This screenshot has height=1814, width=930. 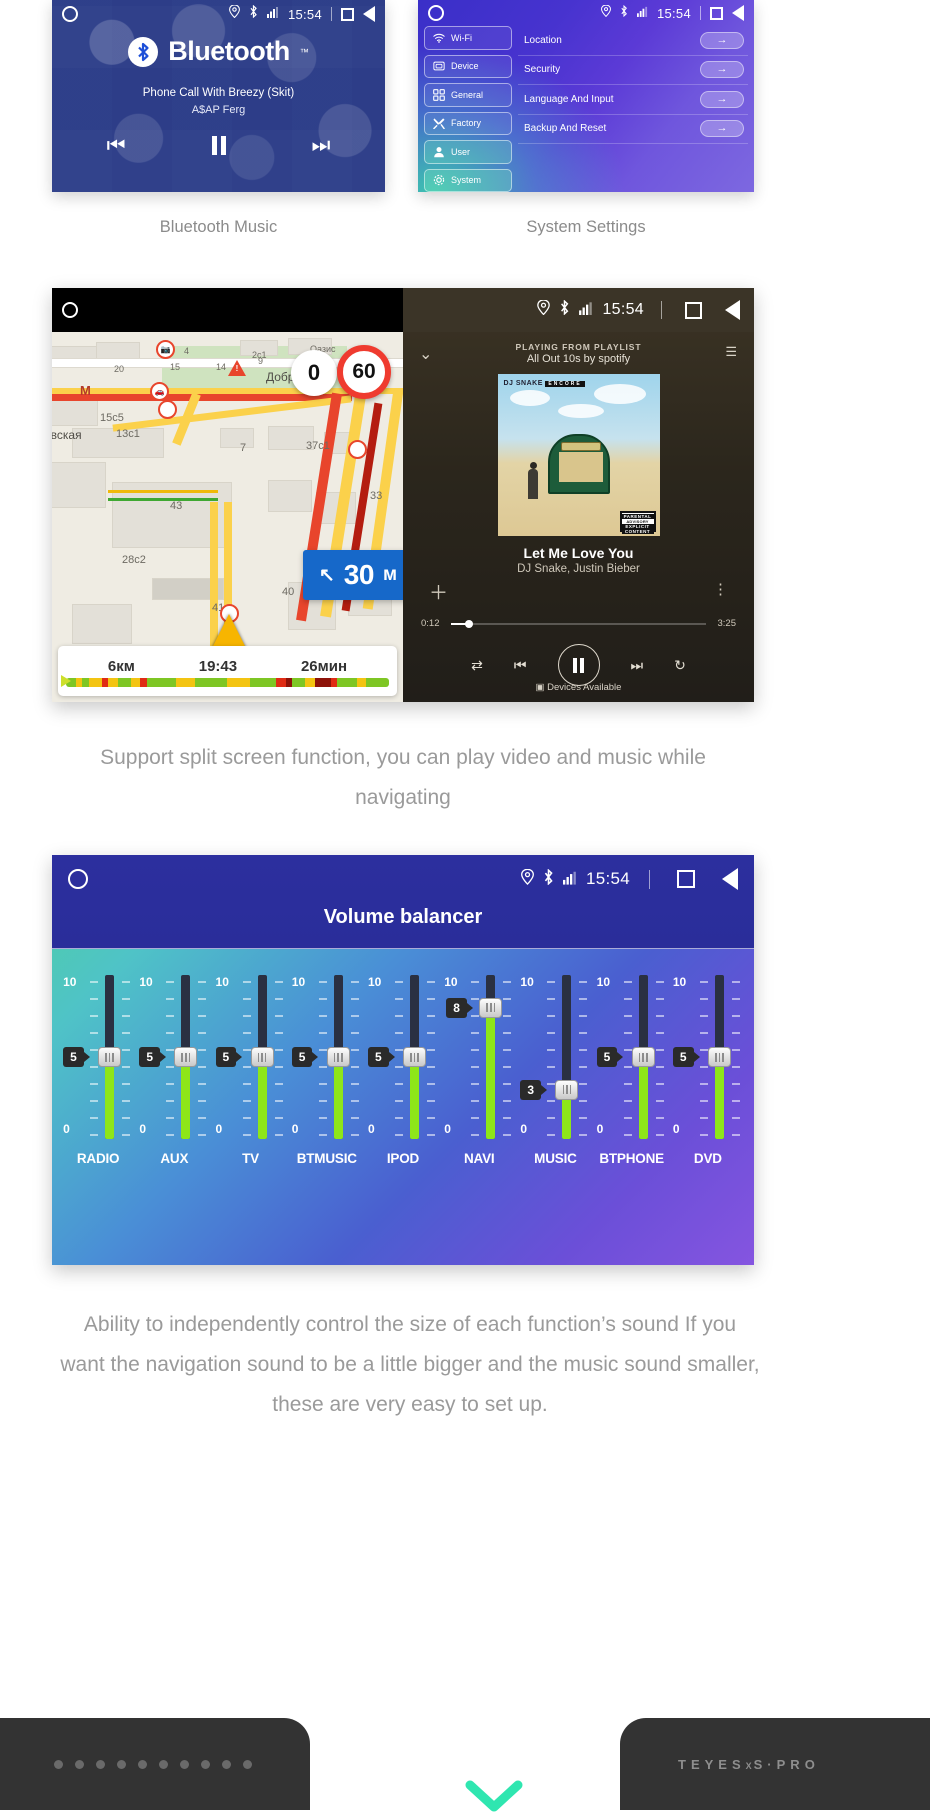 I want to click on volume-balancer-header: 15:54 Volume balancer, so click(x=403, y=902).